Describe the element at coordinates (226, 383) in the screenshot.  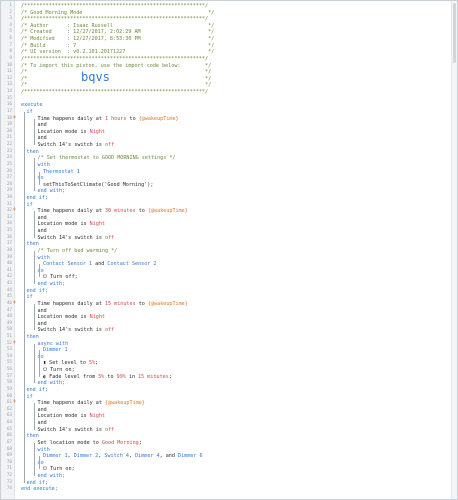
I see `code-line: 58 end with;` at that location.